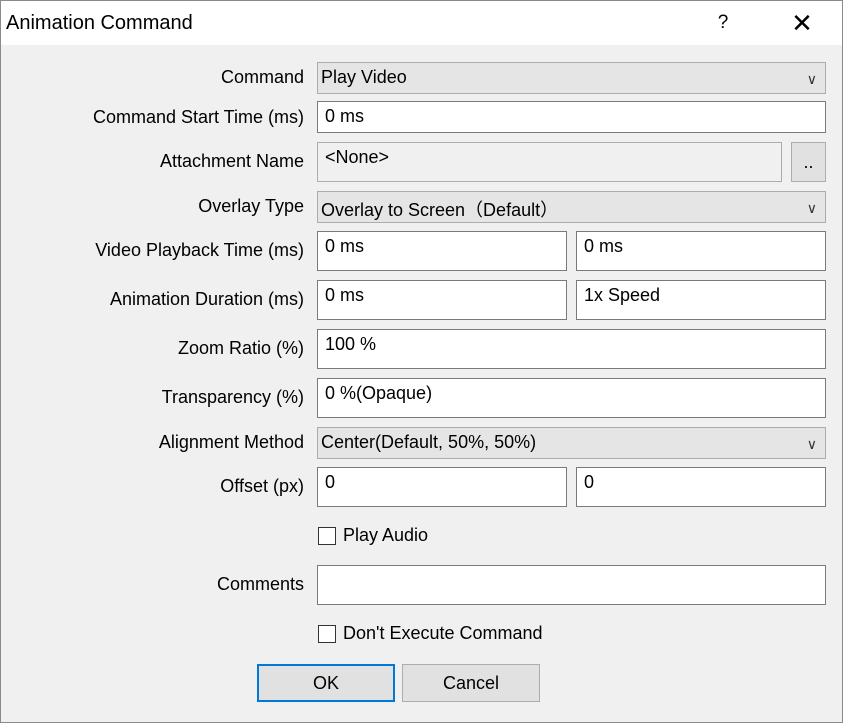  What do you see at coordinates (364, 77) in the screenshot?
I see `command-select-value: Play Video` at bounding box center [364, 77].